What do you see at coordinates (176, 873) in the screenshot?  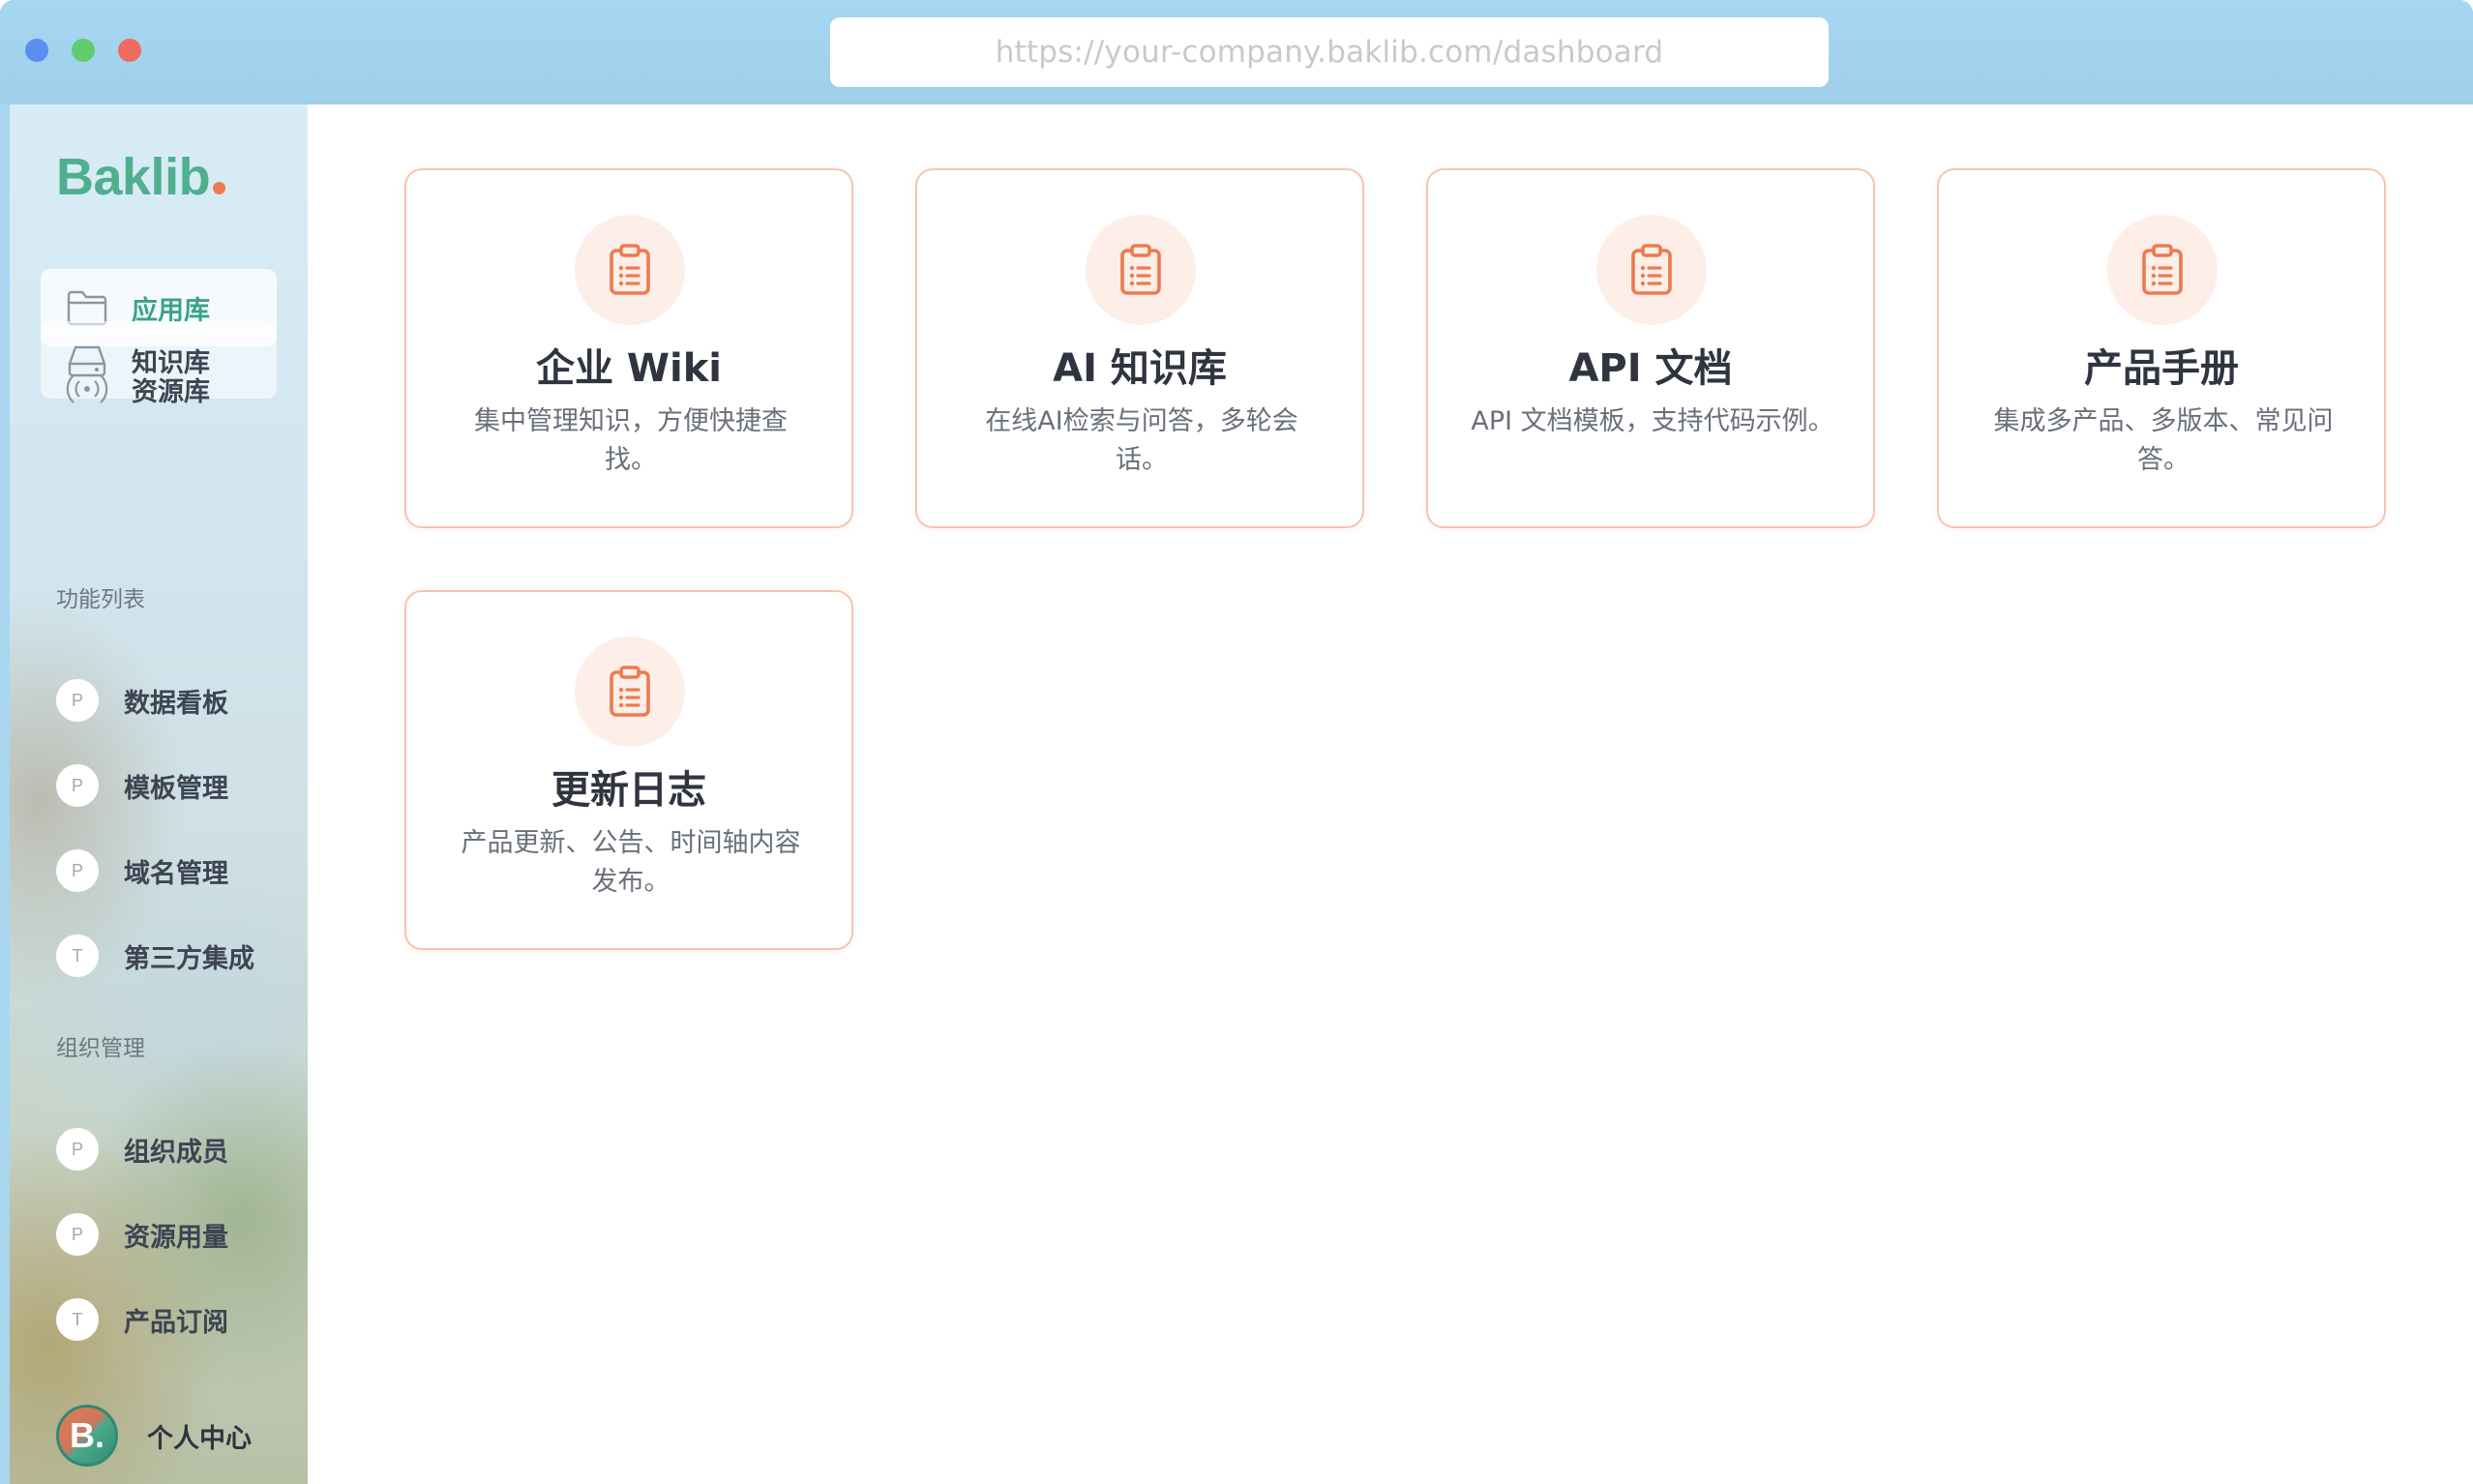 I see `sidebar-item-label: 域名管理` at bounding box center [176, 873].